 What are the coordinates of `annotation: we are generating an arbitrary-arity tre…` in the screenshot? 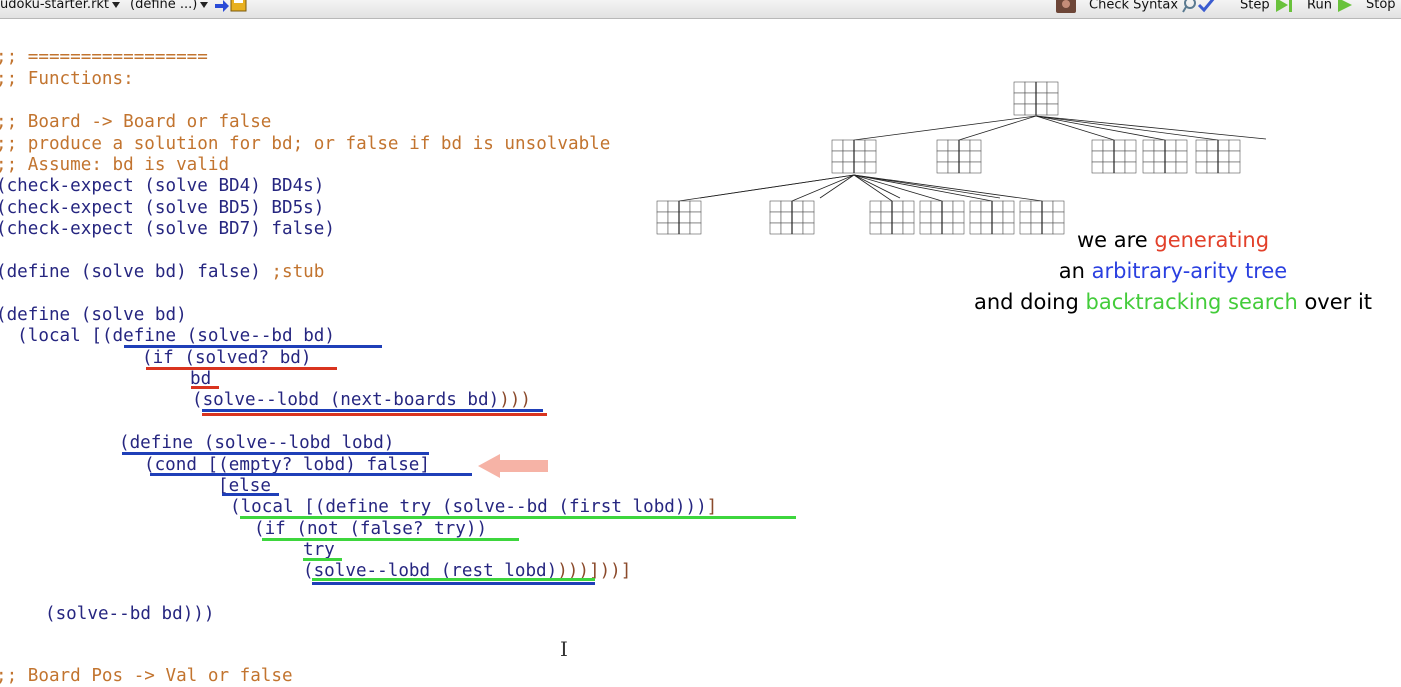 It's located at (1173, 271).